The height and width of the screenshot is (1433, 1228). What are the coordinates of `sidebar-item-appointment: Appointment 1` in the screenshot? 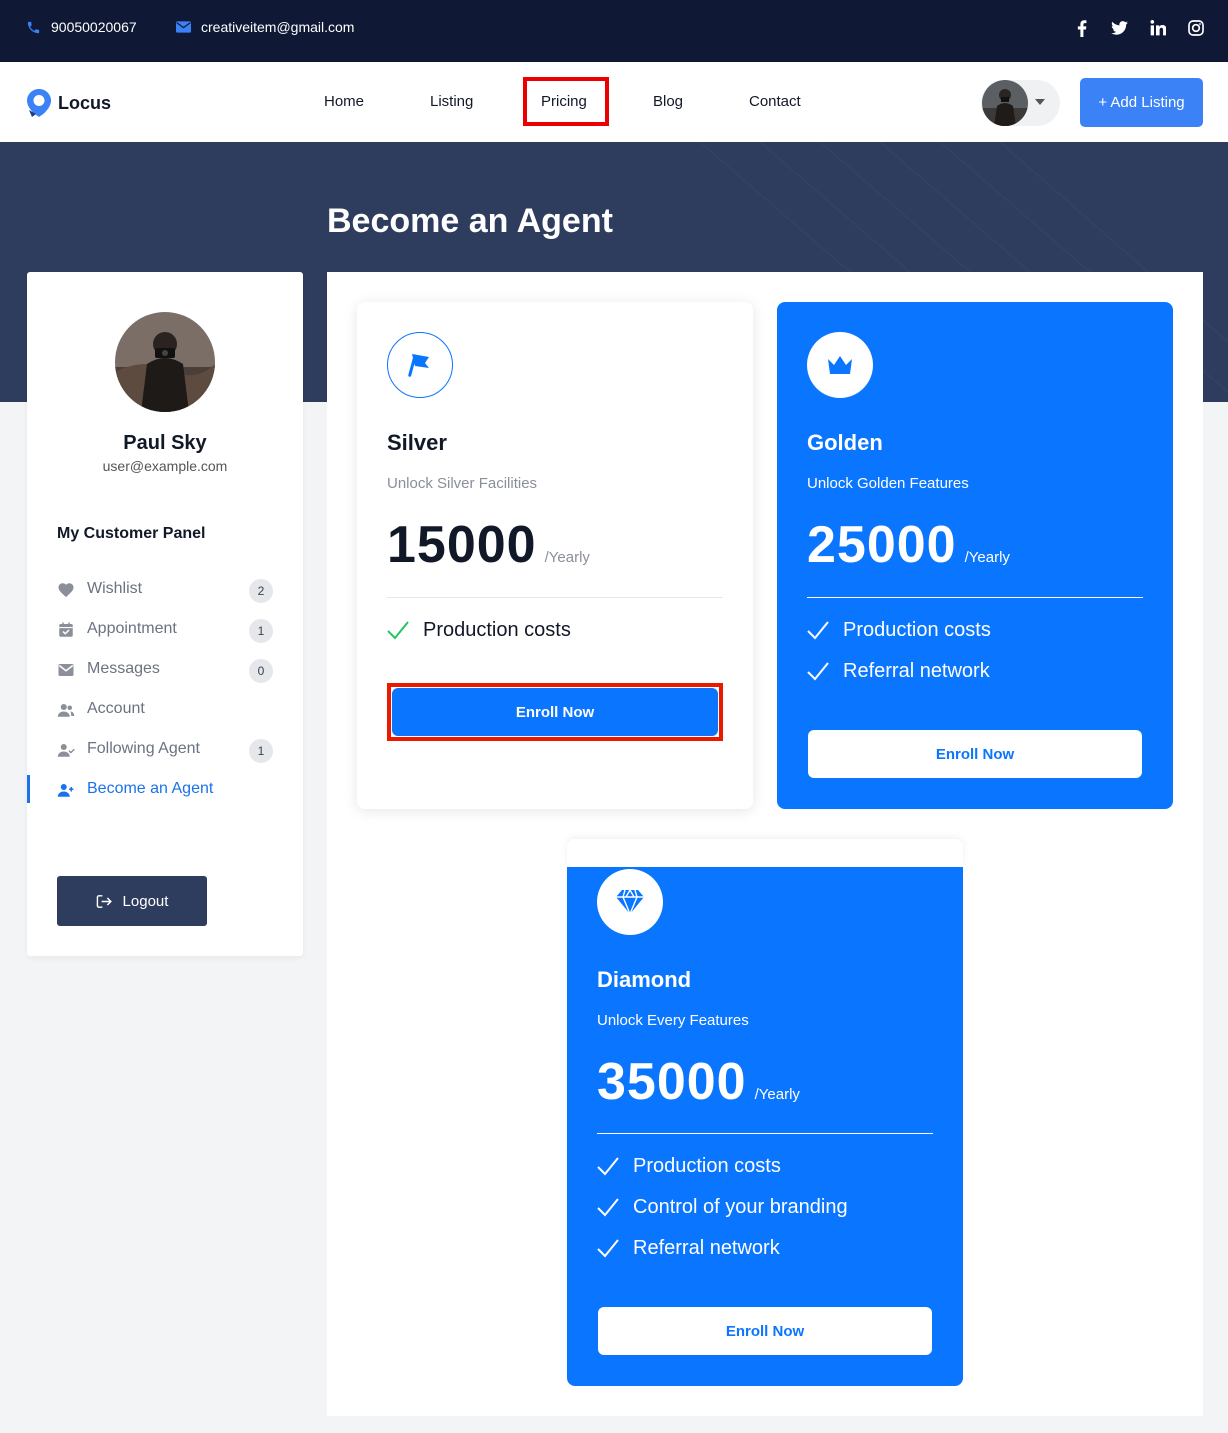 It's located at (165, 629).